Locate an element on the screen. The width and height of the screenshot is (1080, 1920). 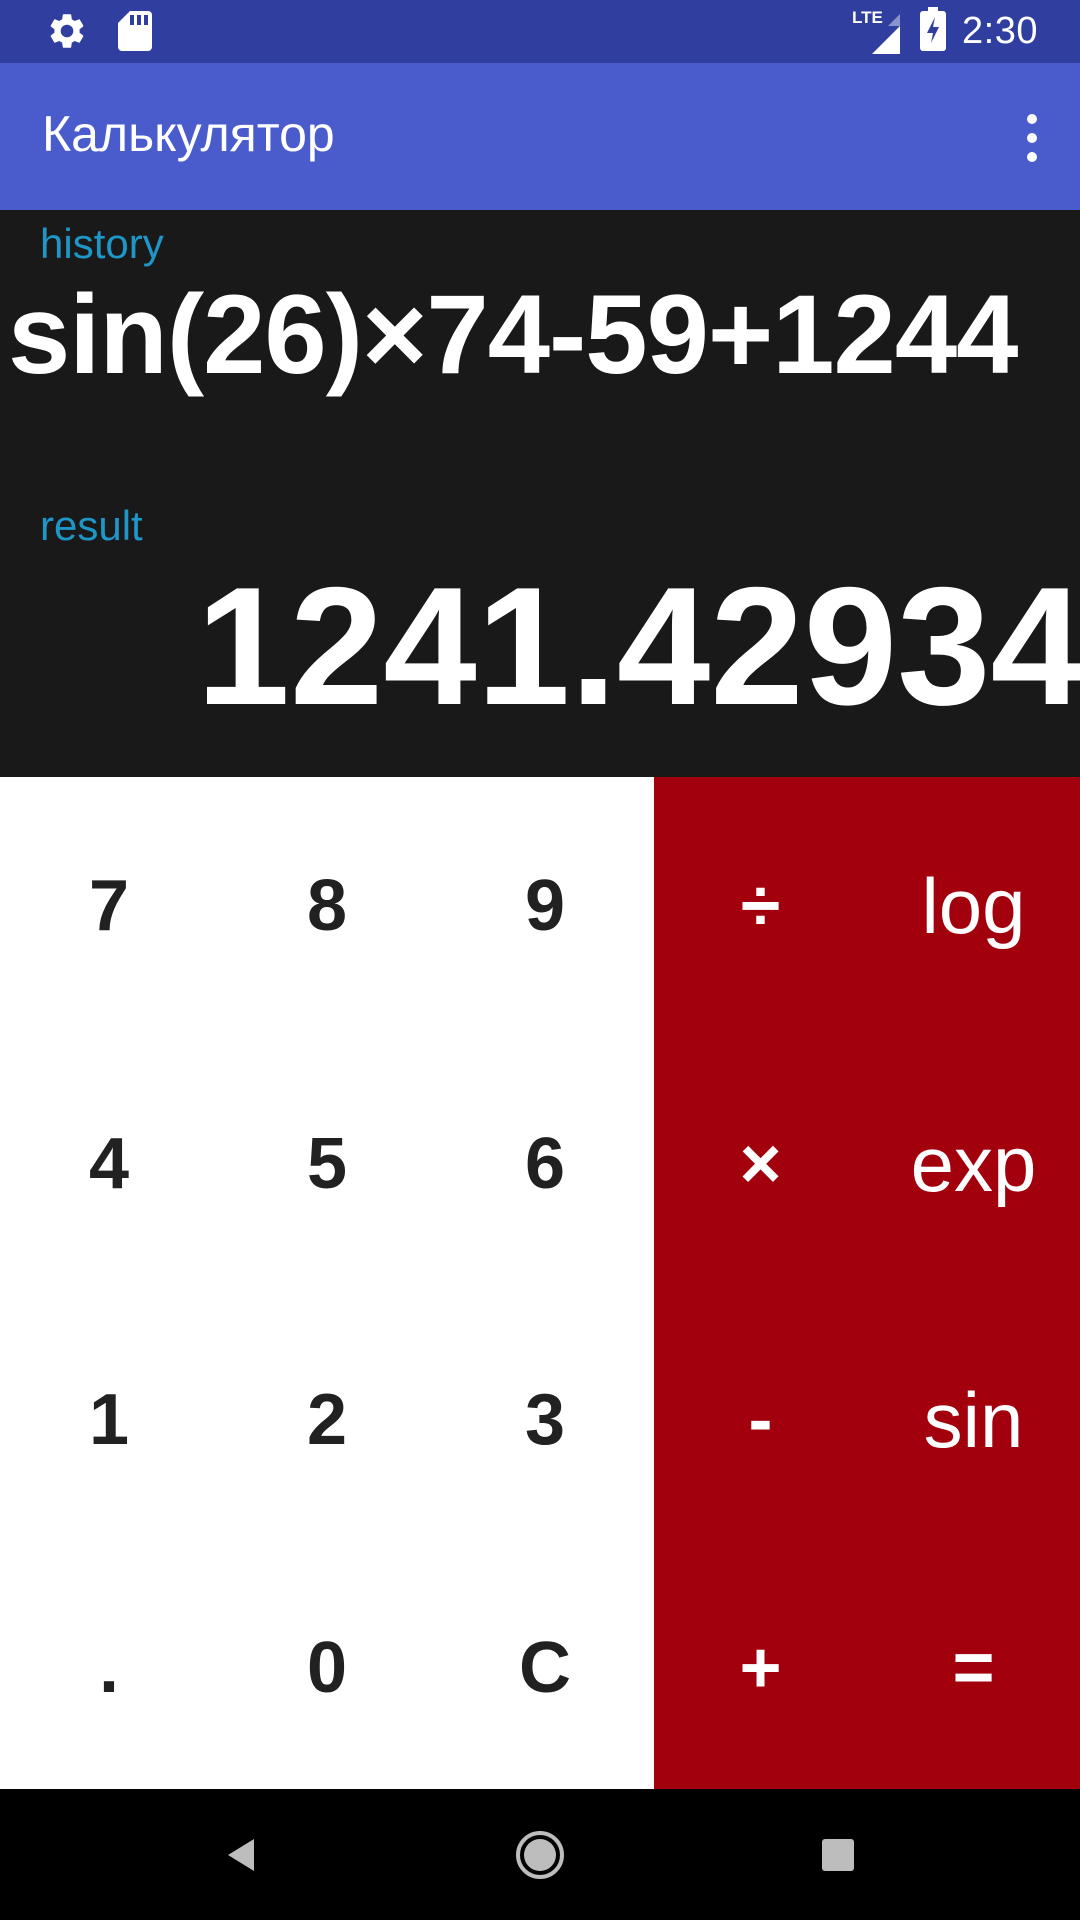
sd-card-icon is located at coordinates (135, 33).